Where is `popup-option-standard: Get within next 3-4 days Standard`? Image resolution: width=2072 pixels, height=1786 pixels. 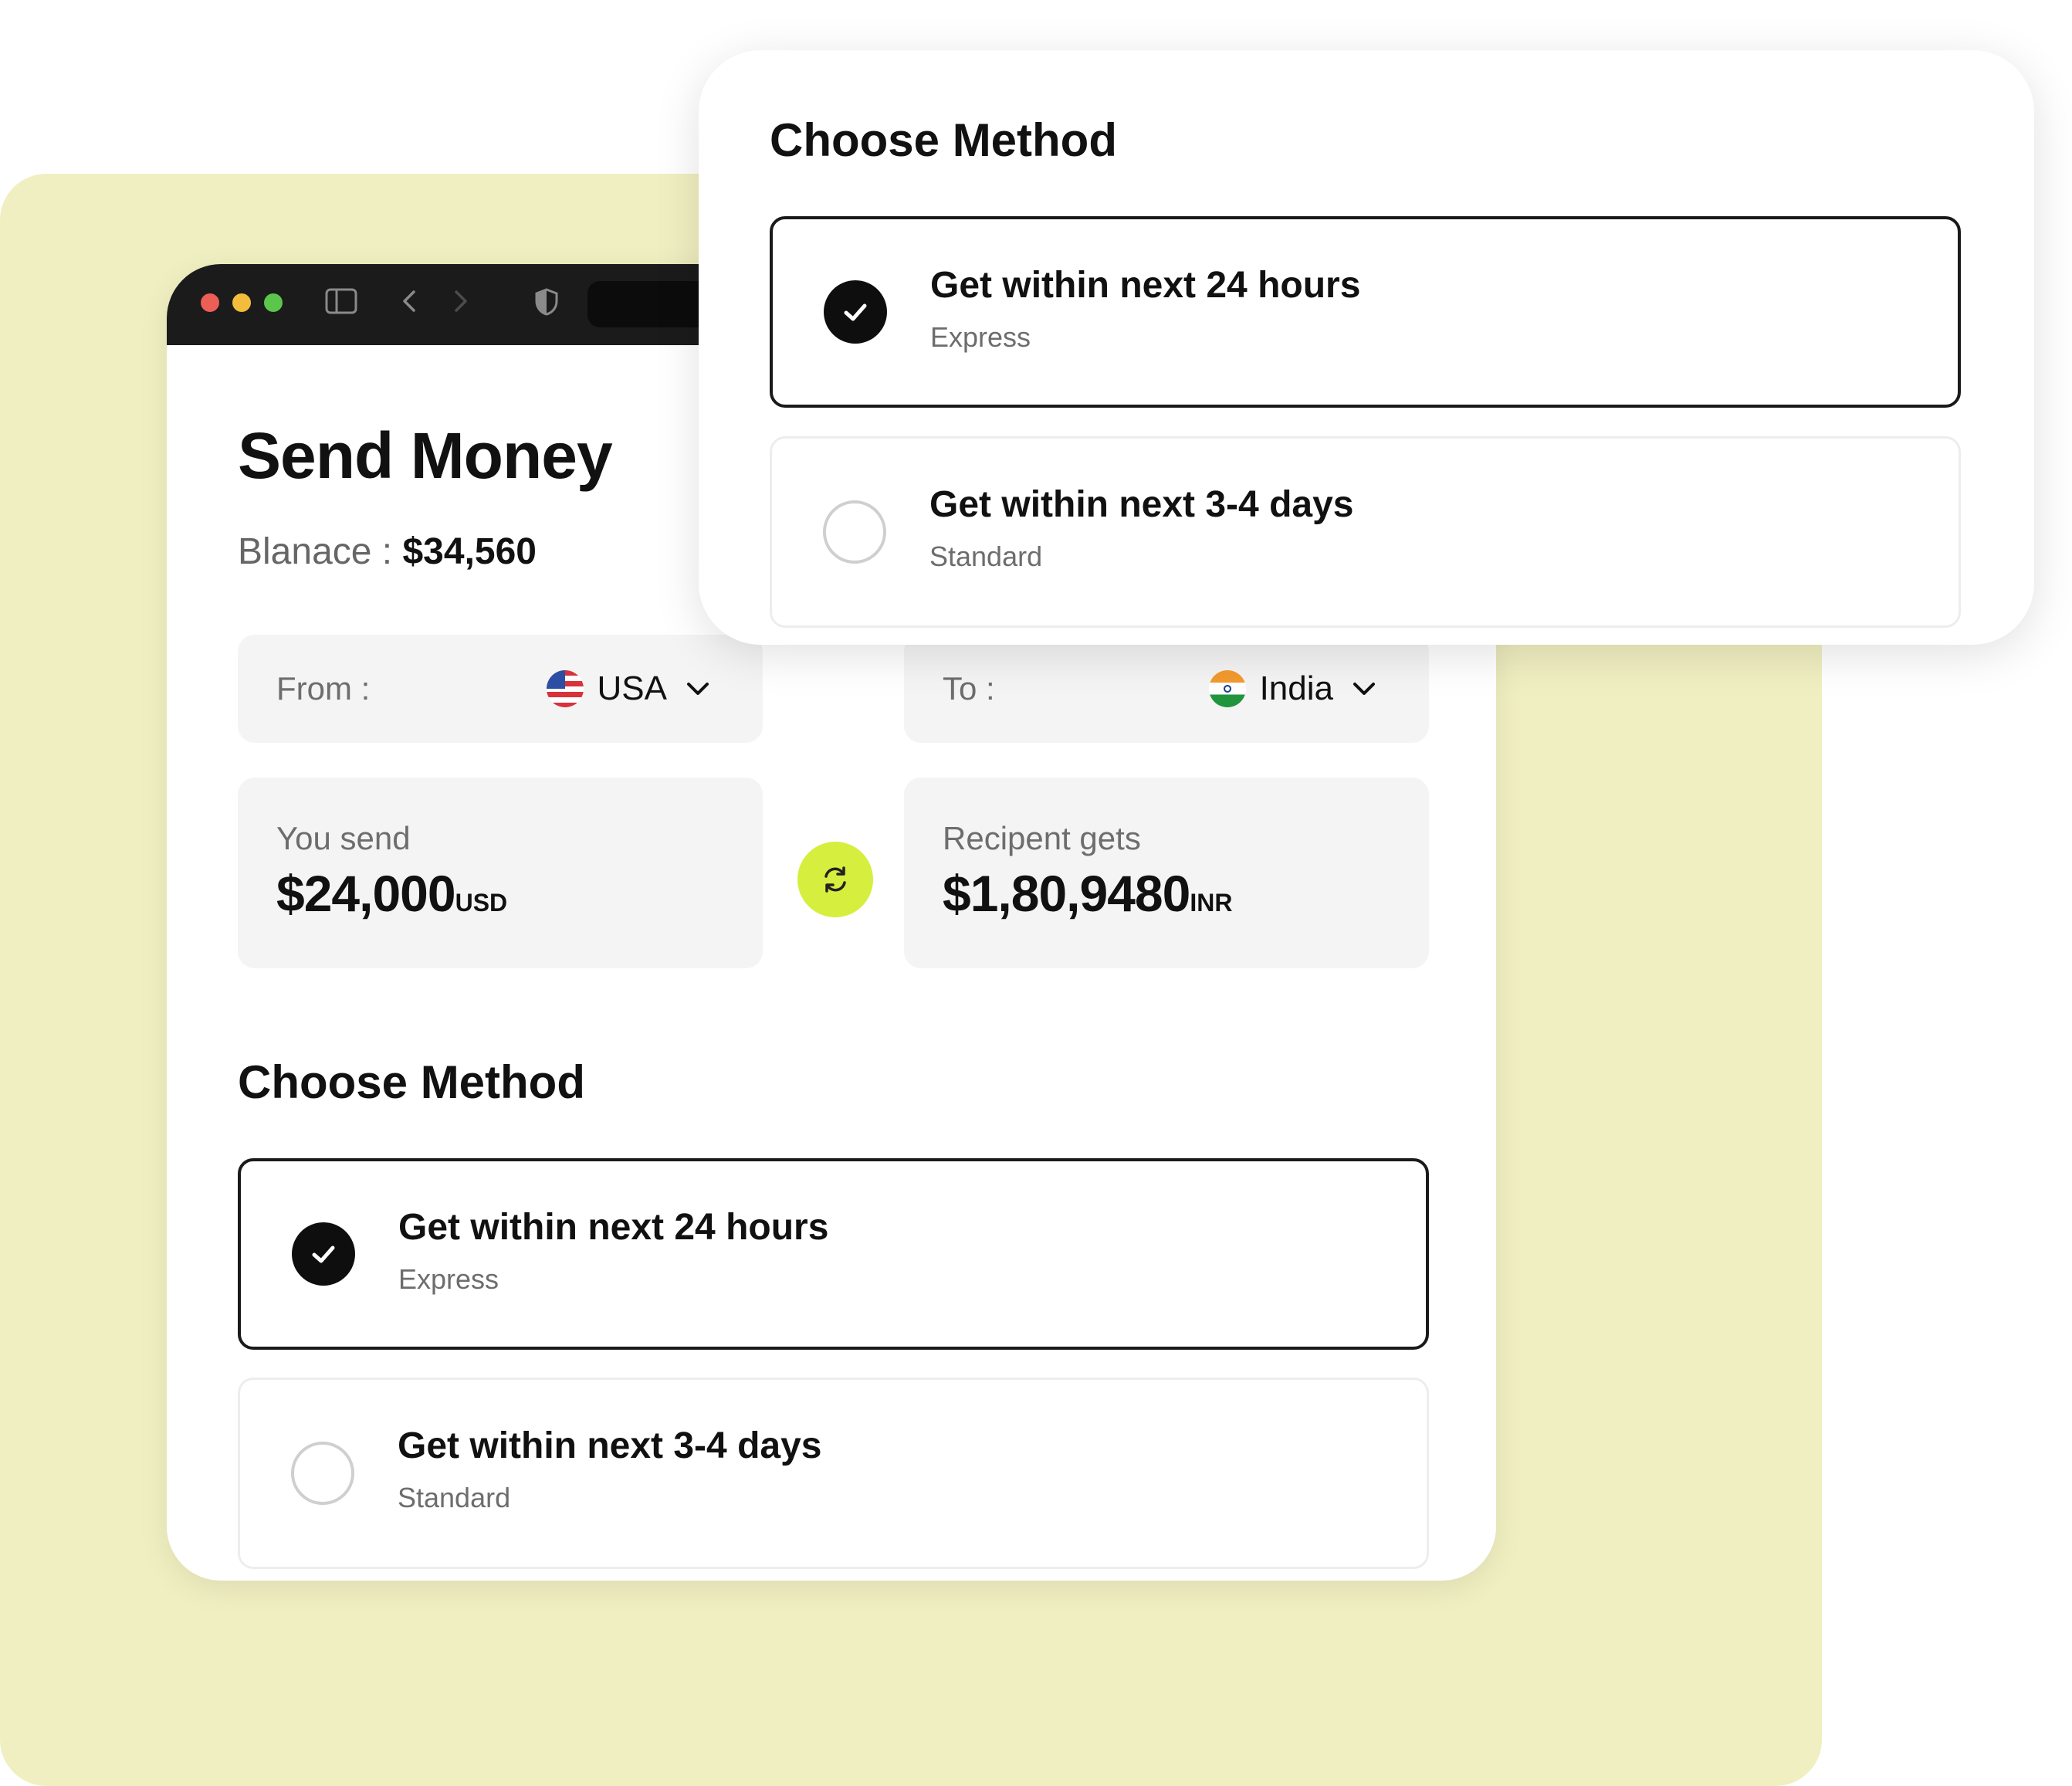
popup-option-standard: Get within next 3-4 days Standard is located at coordinates (1365, 532).